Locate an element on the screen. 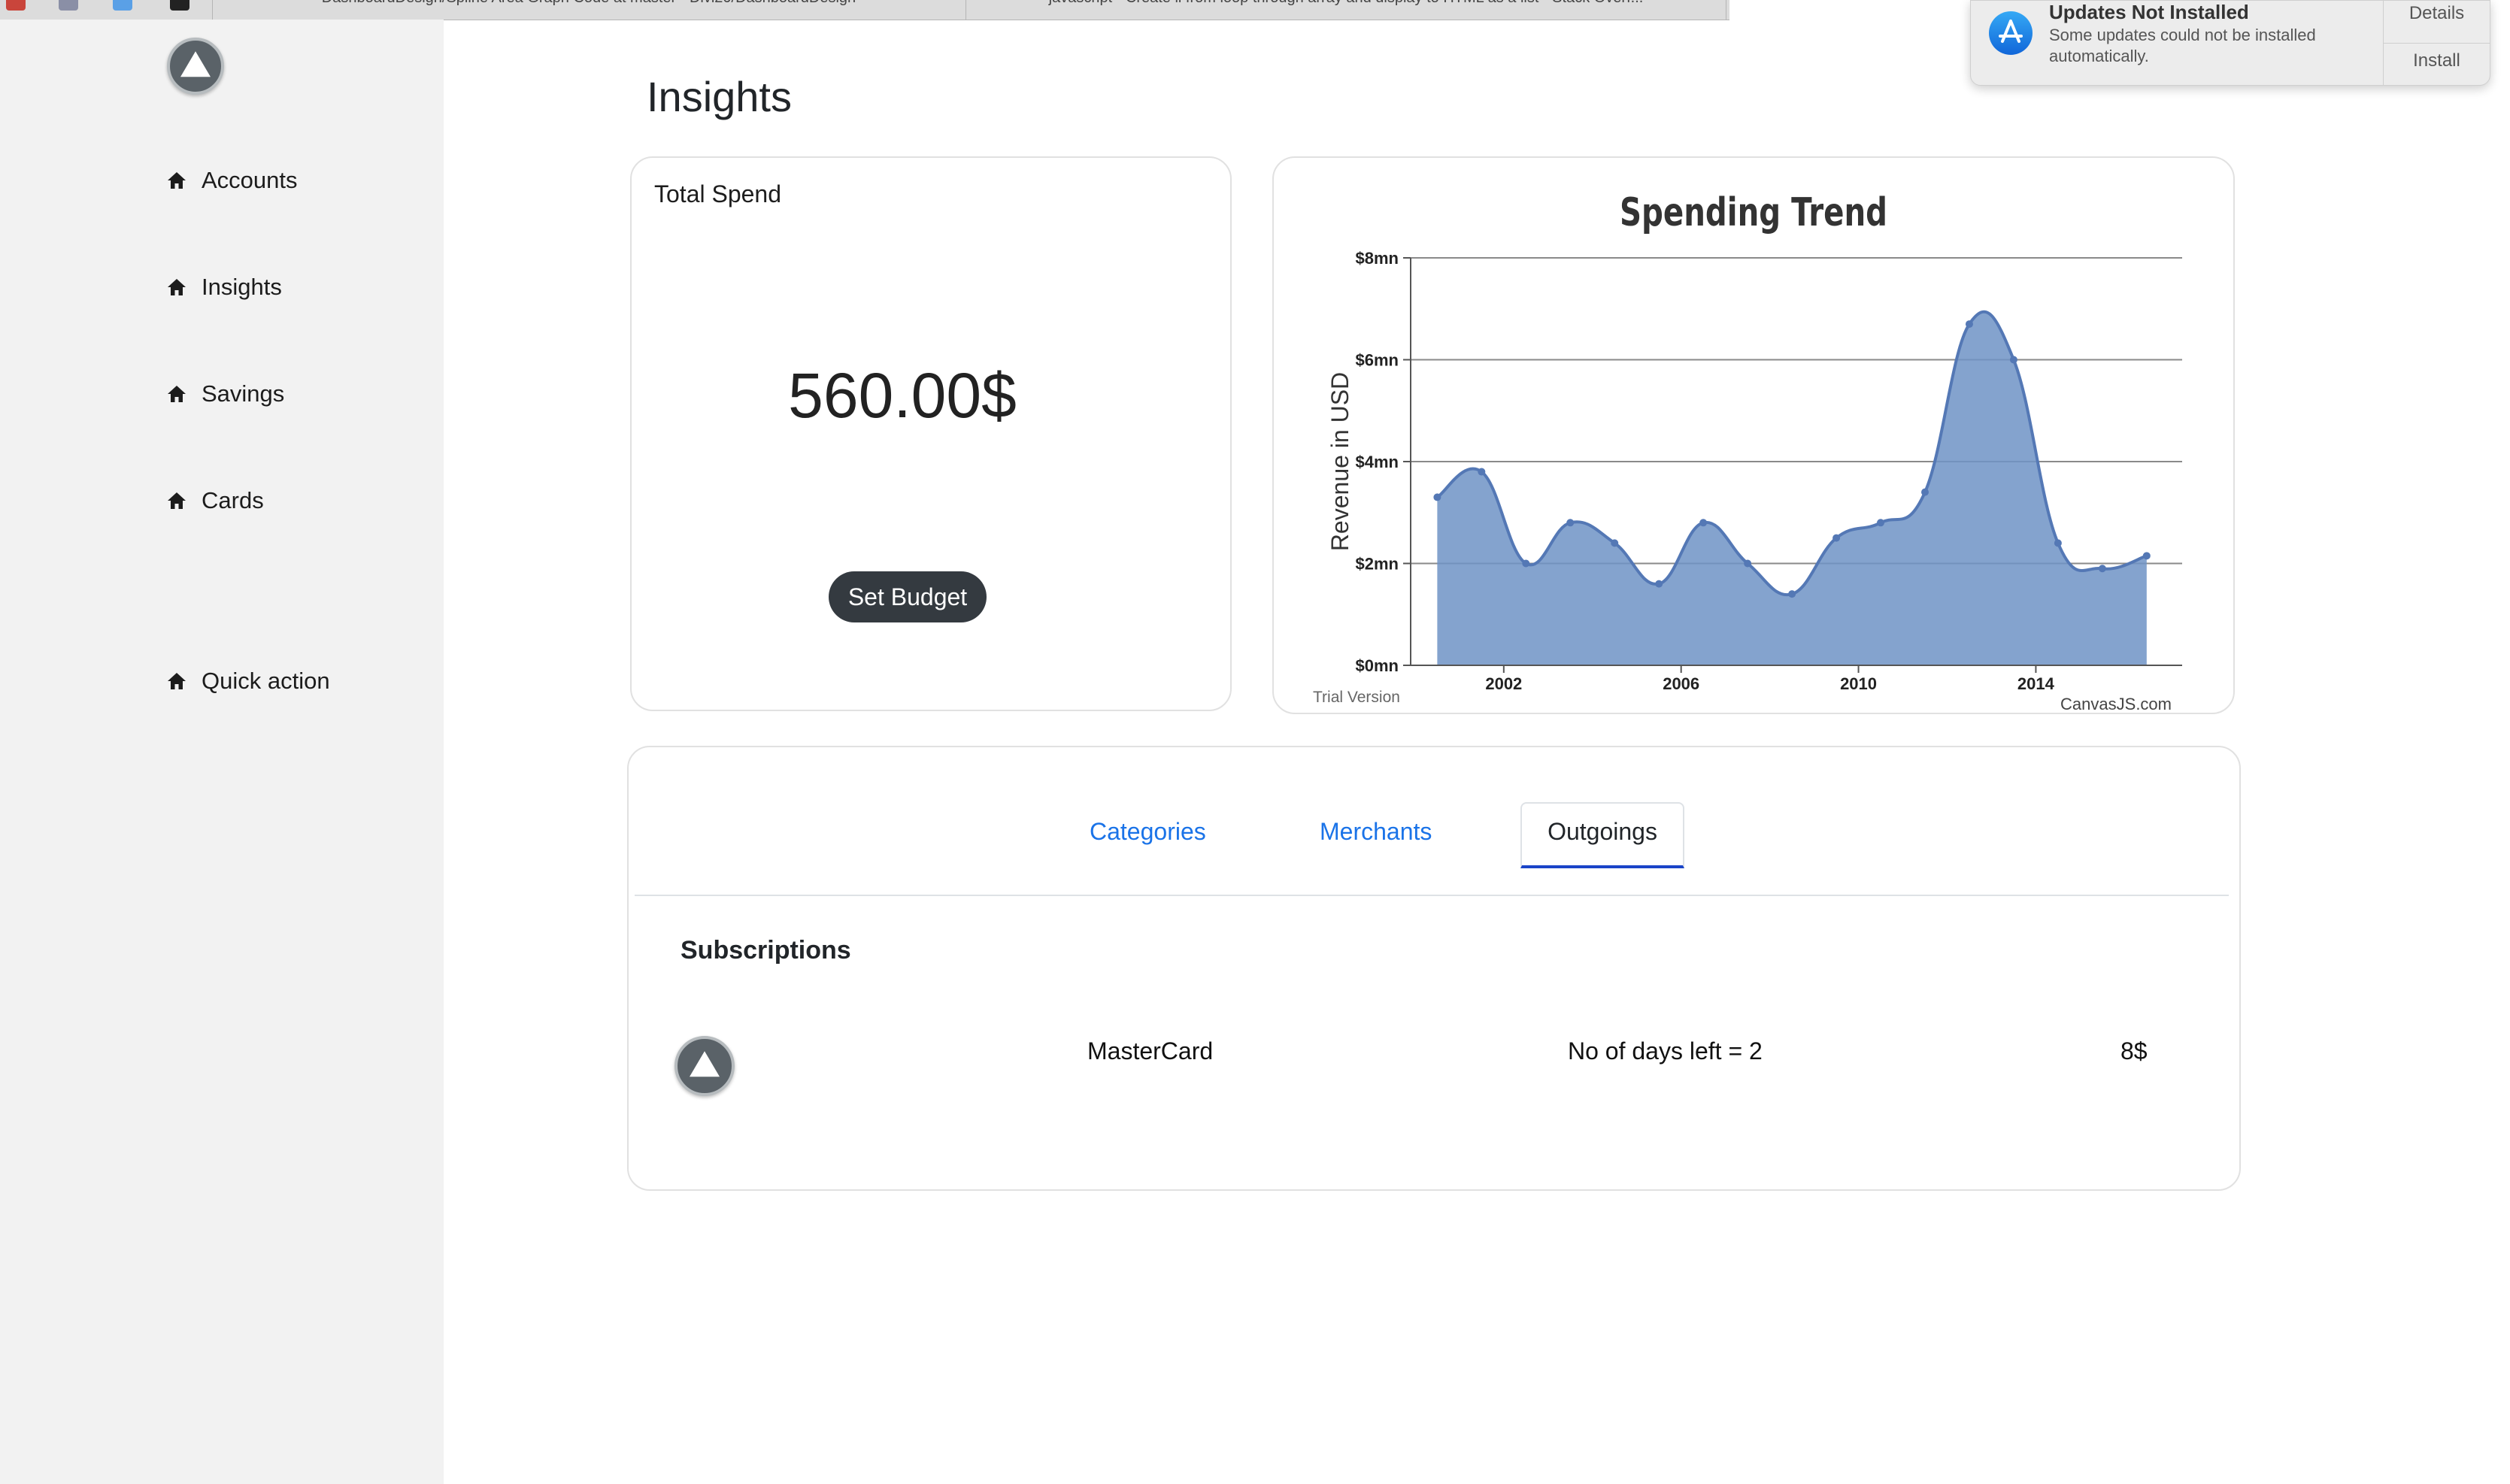 The width and height of the screenshot is (2510, 1484). chart-x-tick-label: 2006 is located at coordinates (1681, 683).